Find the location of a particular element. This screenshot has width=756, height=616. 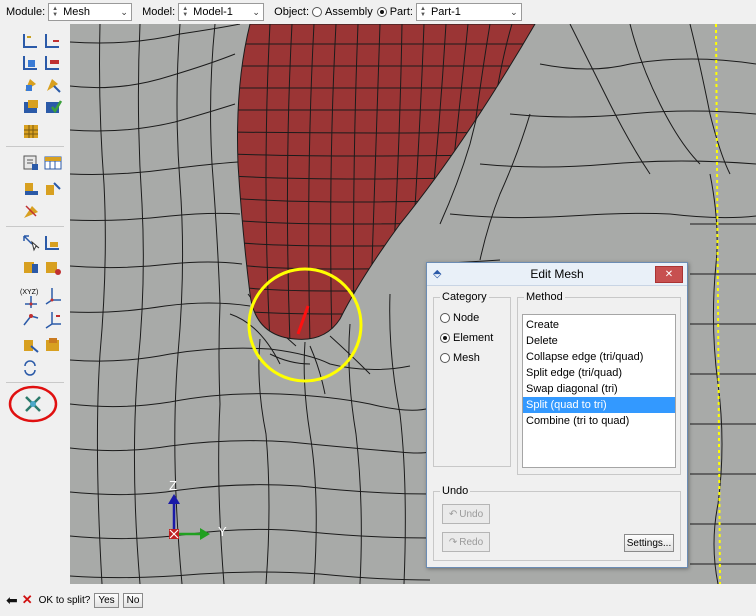

category-element-radio: Element is located at coordinates (466, 338).